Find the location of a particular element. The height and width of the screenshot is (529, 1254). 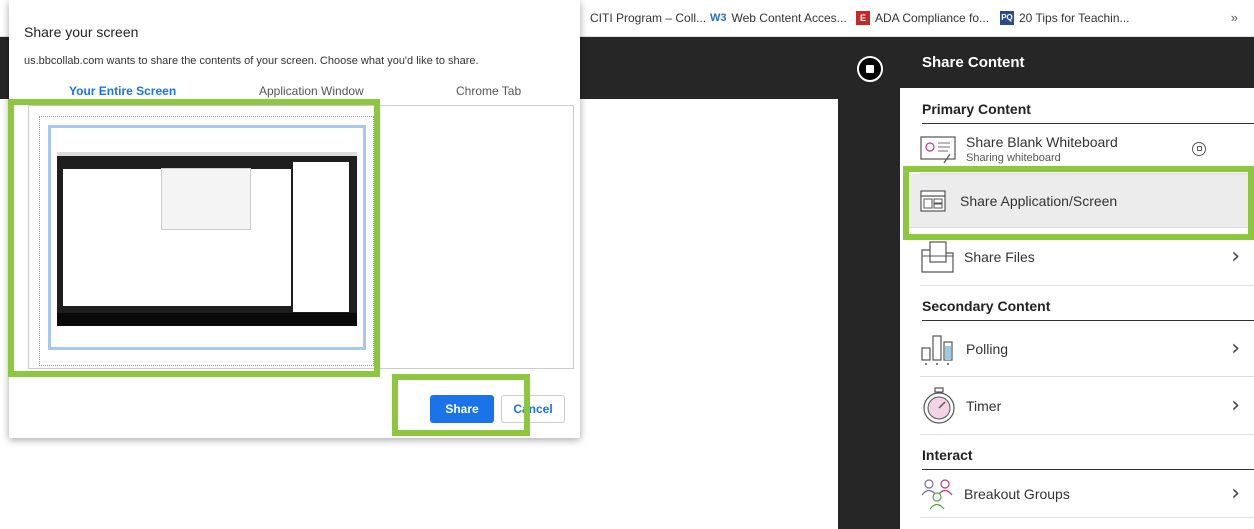

screen-preview-image is located at coordinates (207, 239).